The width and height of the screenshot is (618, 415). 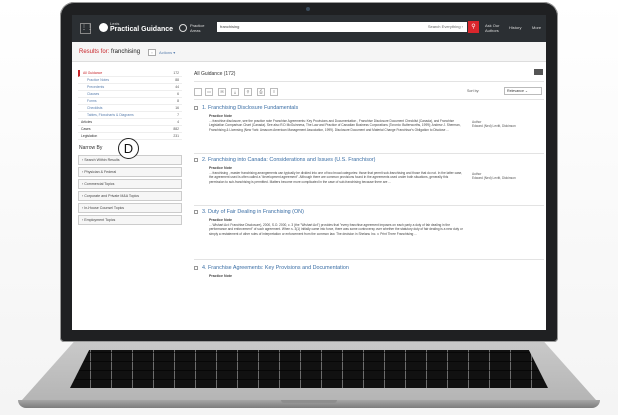 I want to click on filter-commercial-topics: › Commercial Topics, so click(x=130, y=184).